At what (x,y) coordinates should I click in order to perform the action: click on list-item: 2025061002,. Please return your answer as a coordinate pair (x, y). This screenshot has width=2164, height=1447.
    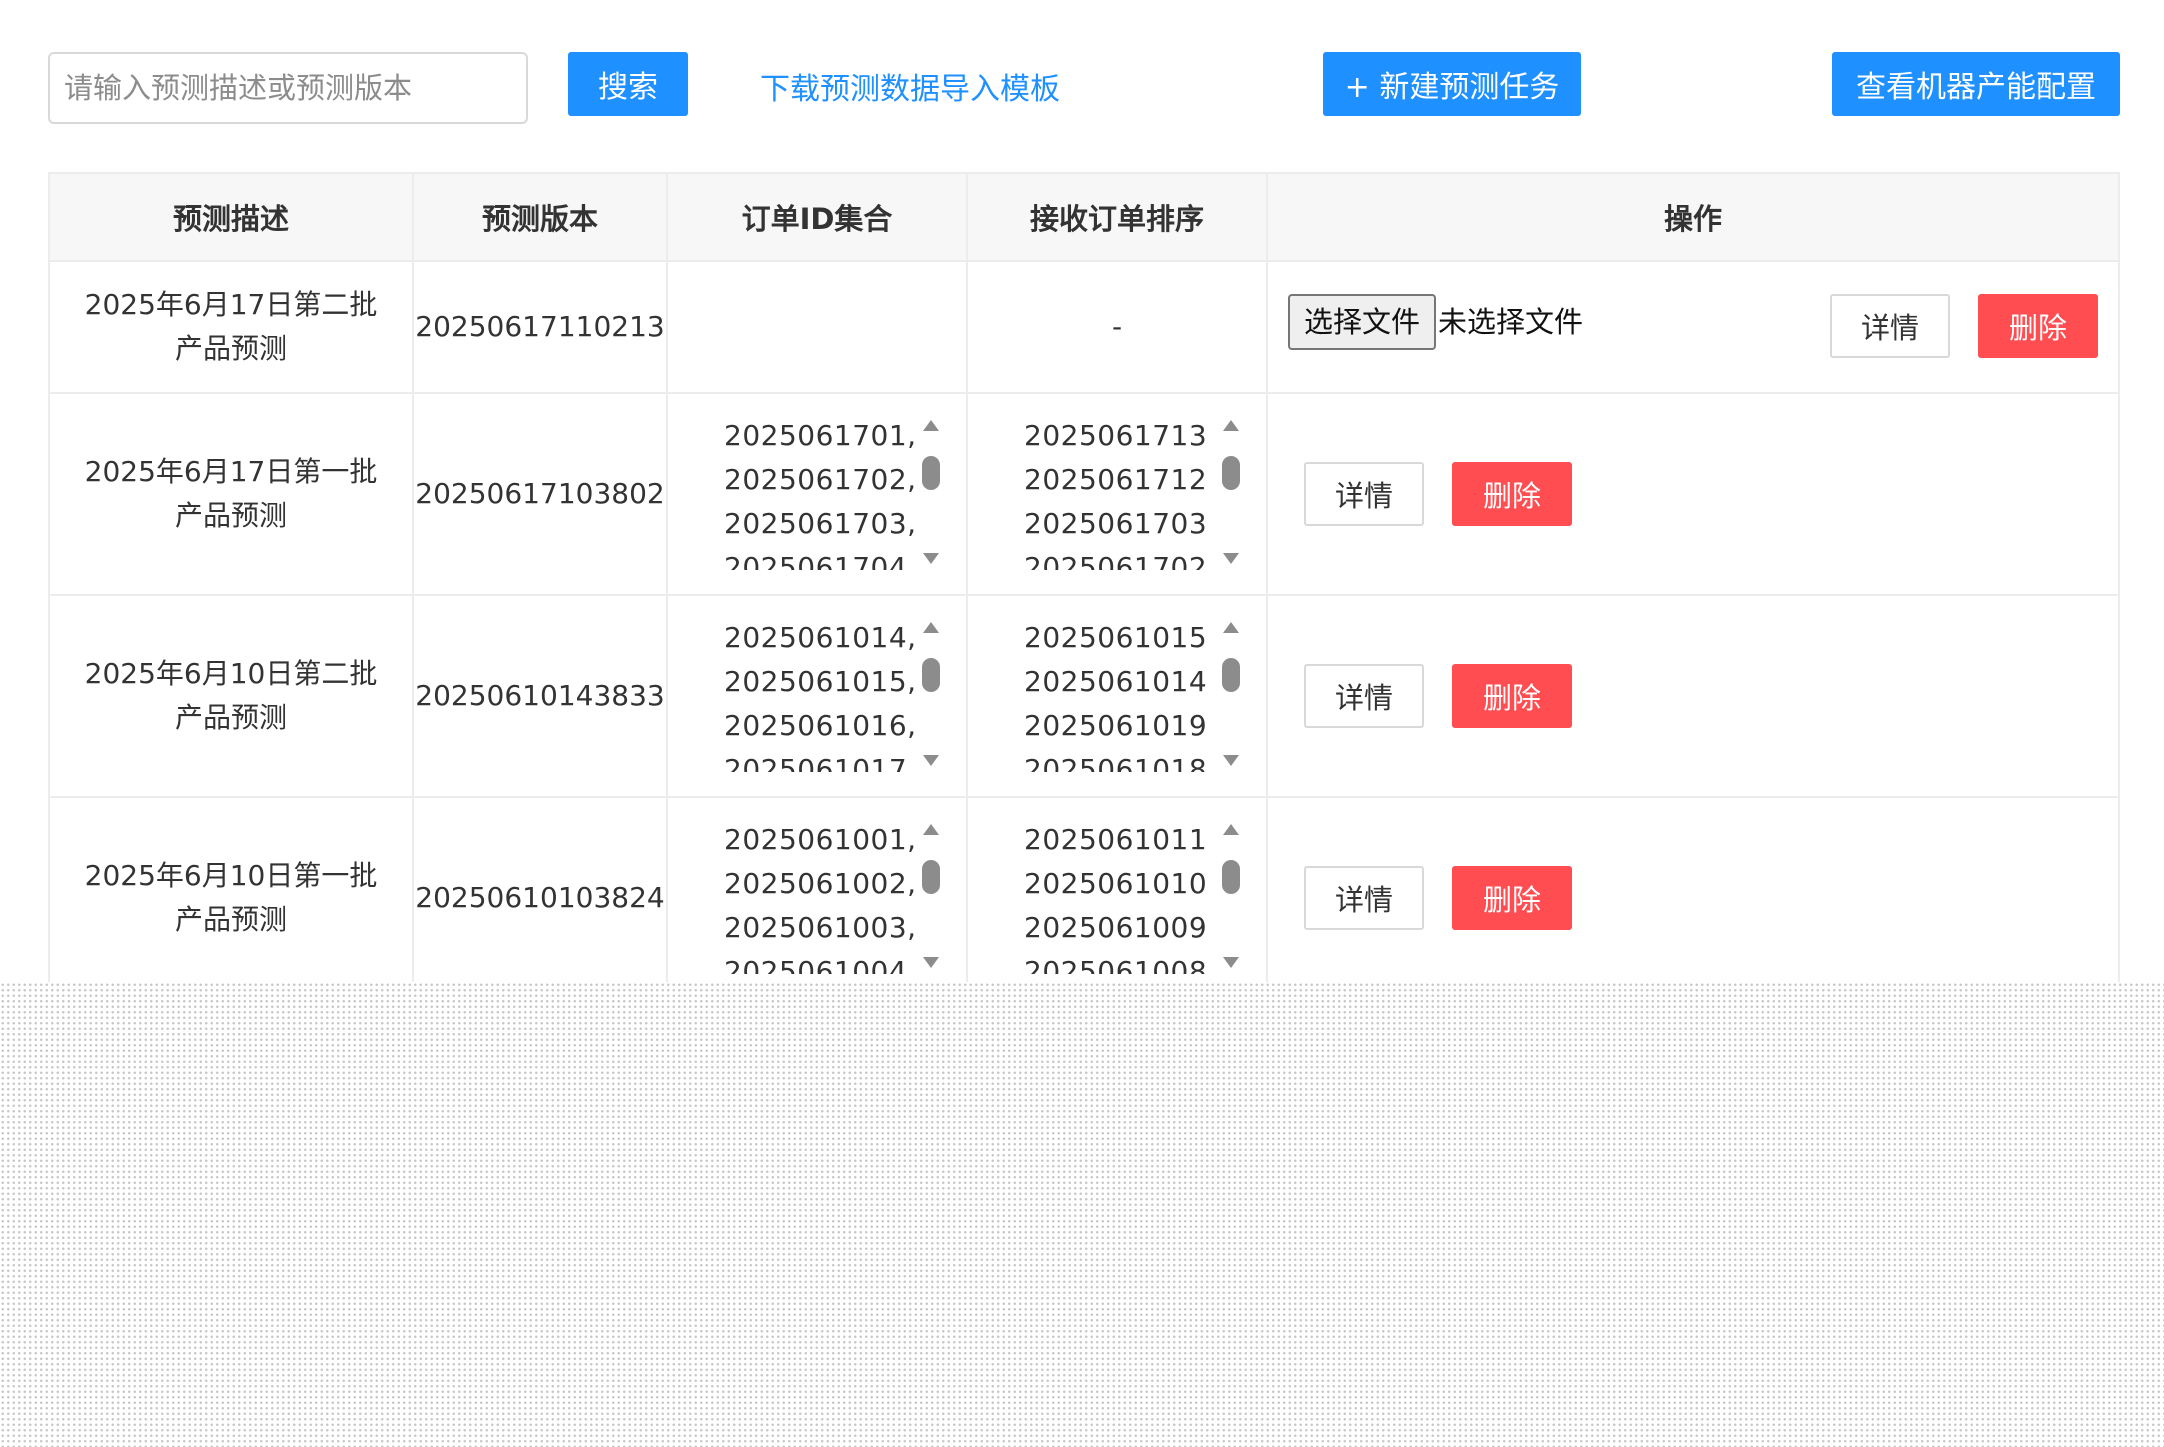
    Looking at the image, I should click on (820, 883).